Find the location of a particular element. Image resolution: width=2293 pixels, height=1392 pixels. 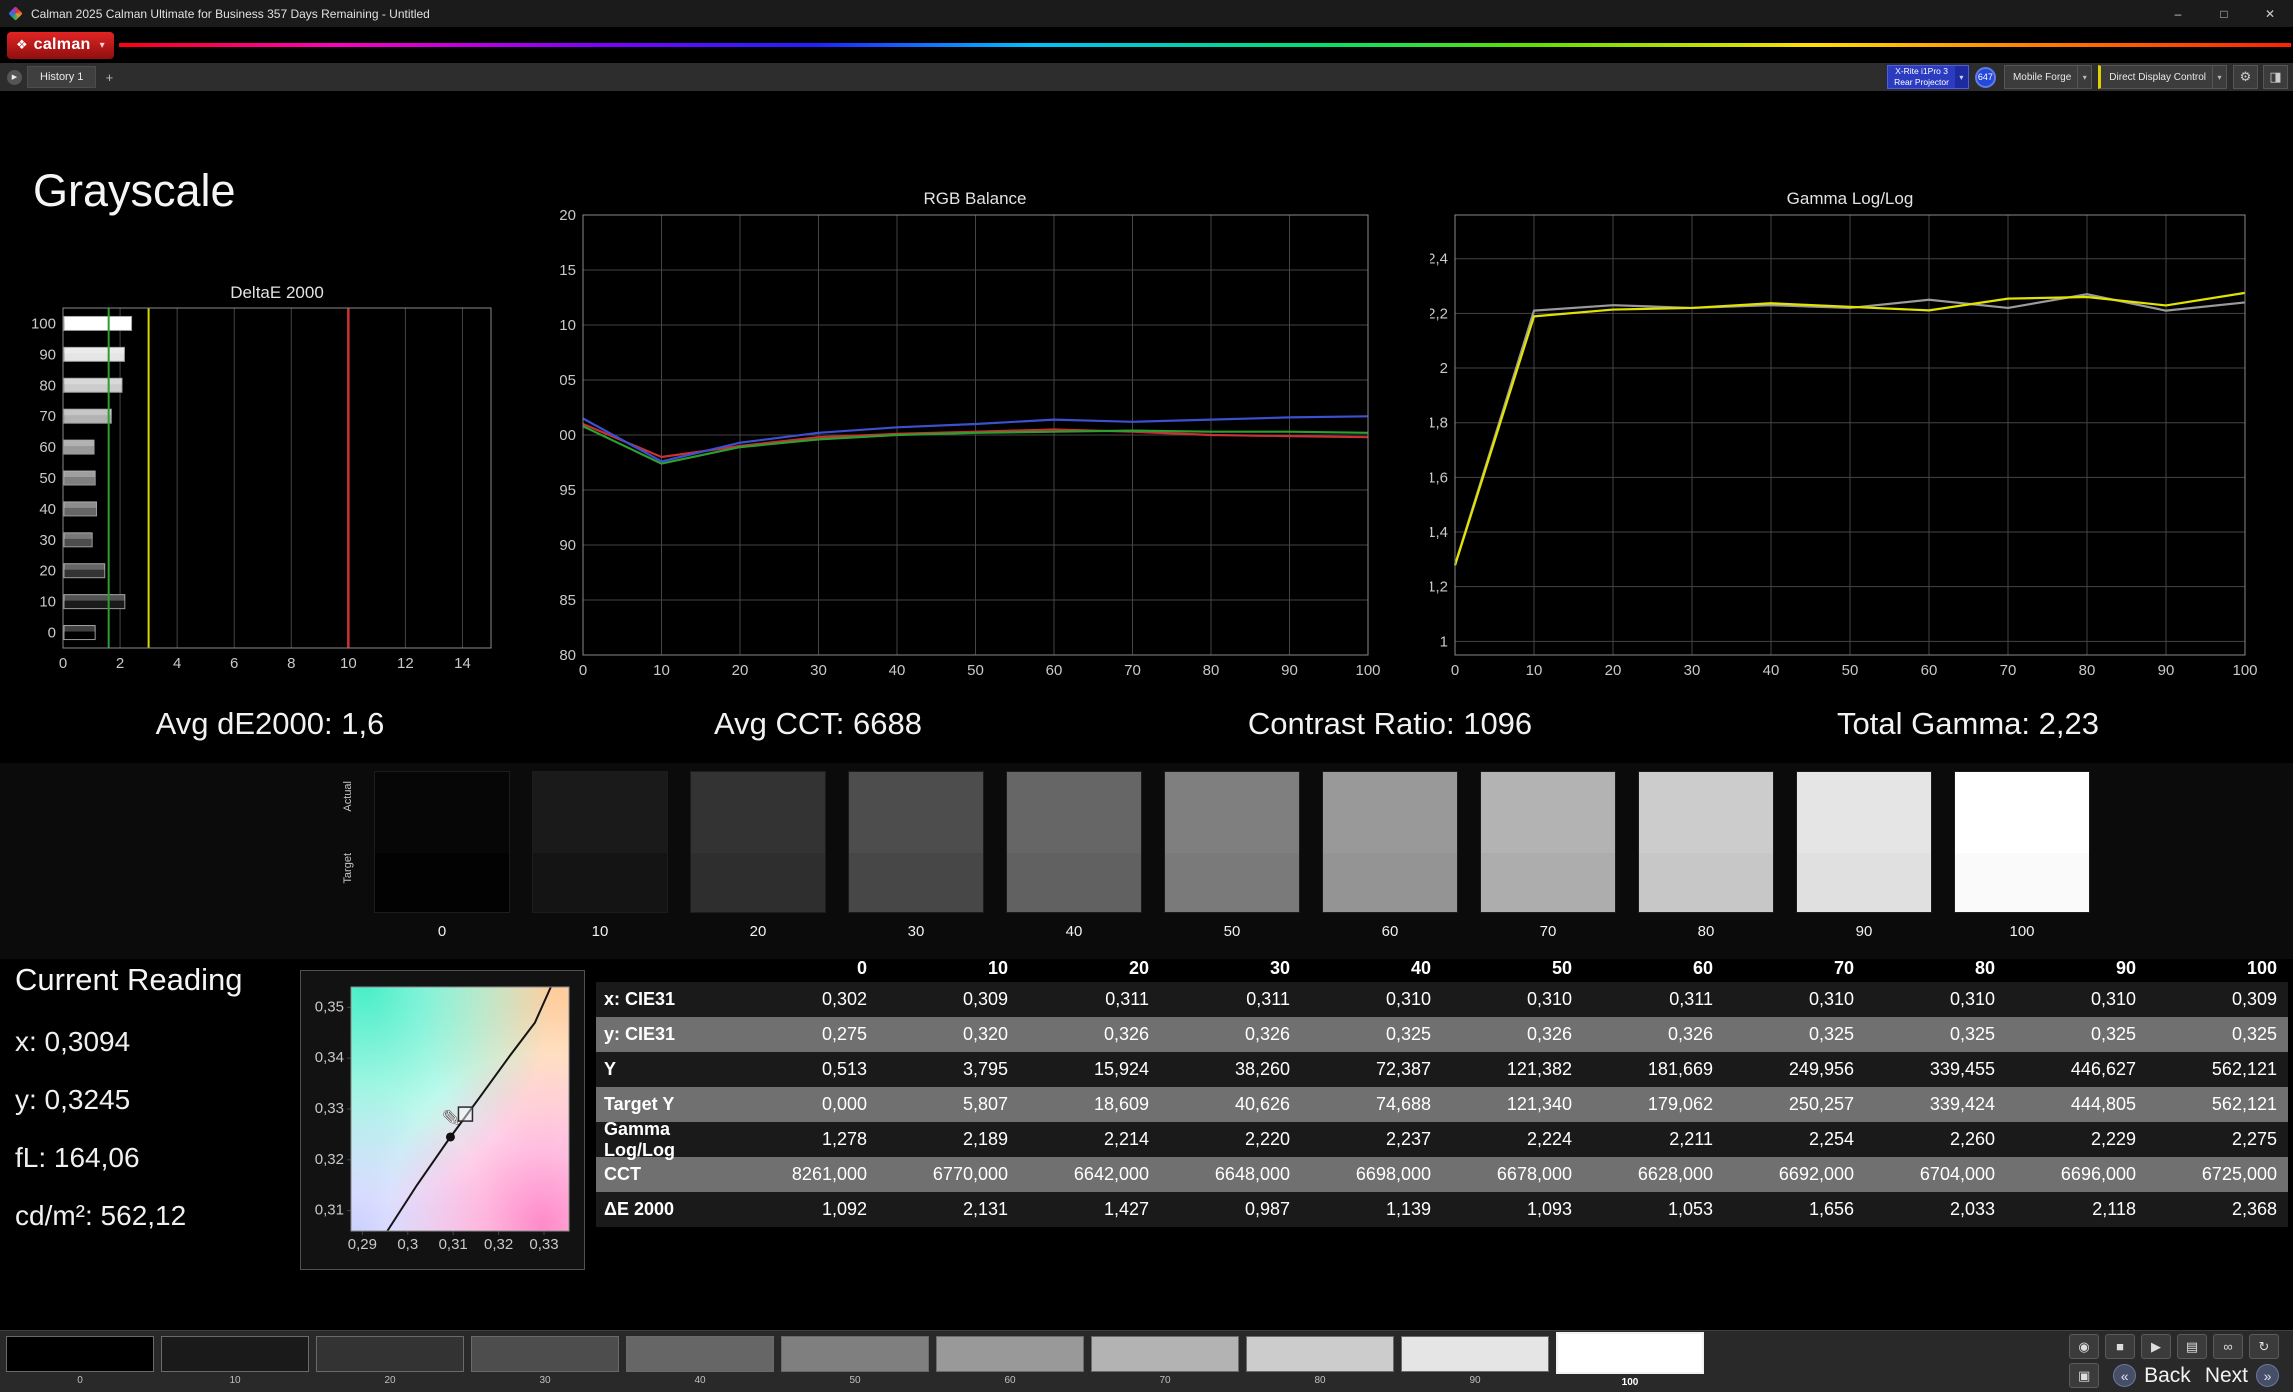

pattern-swatch-20: 20 is located at coordinates (390, 1362).